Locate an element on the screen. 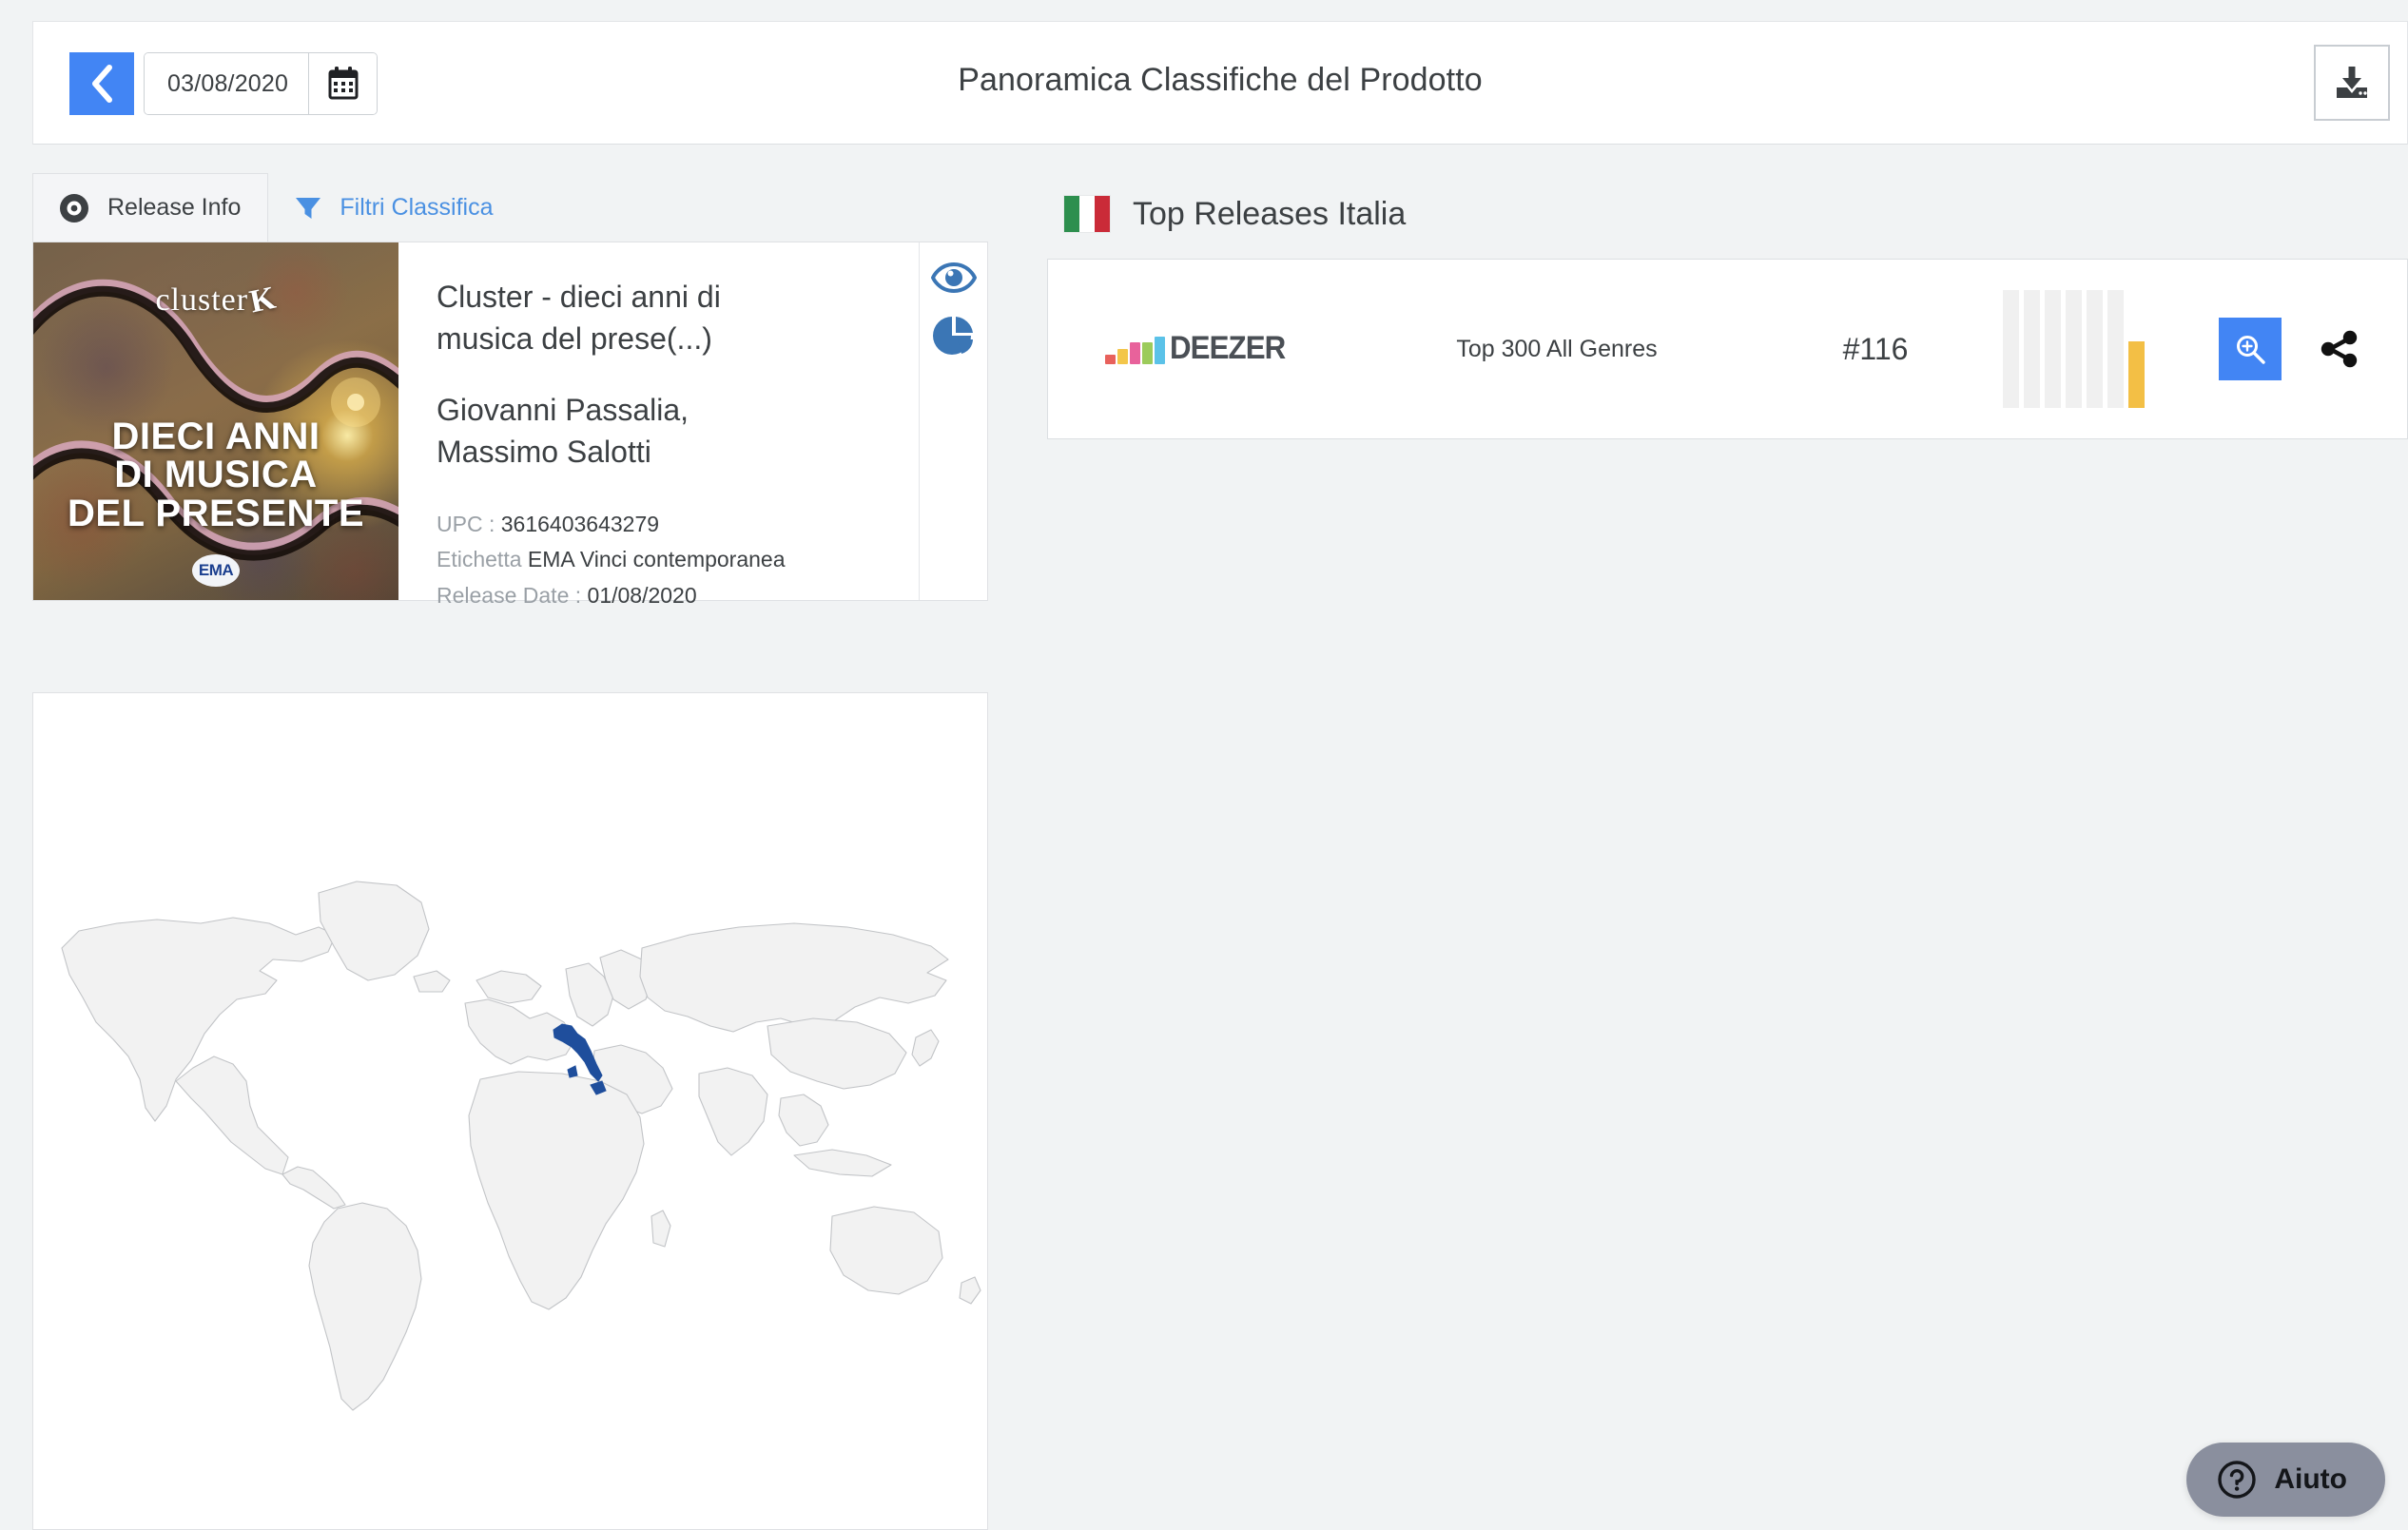  deezer-equalizer-icon is located at coordinates (1136, 350).